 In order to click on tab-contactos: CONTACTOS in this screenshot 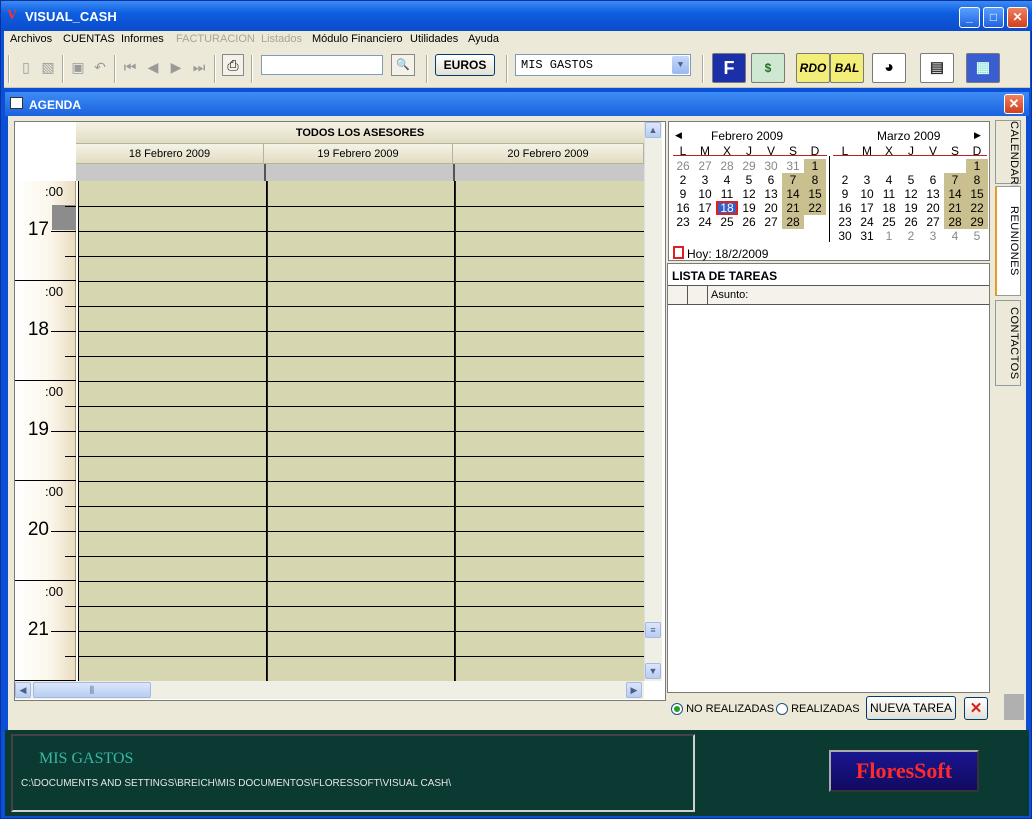, I will do `click(1008, 343)`.